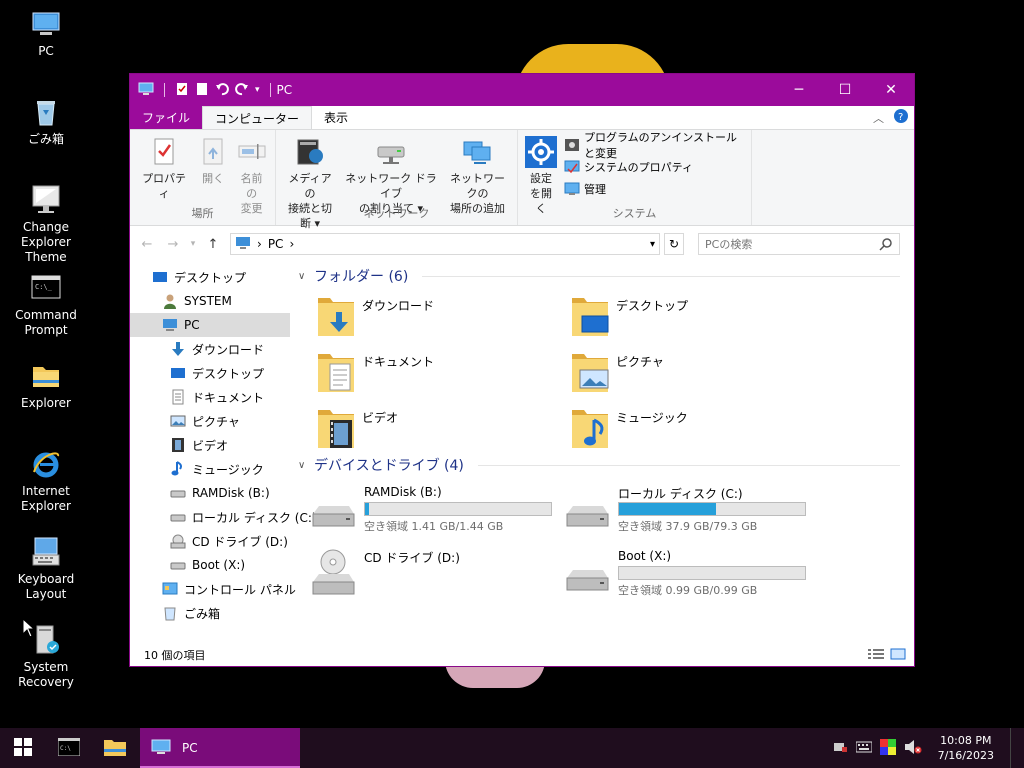 The height and width of the screenshot is (768, 1024). Describe the element at coordinates (403, 492) in the screenshot. I see `drive-label: RAMDisk (B:)` at that location.